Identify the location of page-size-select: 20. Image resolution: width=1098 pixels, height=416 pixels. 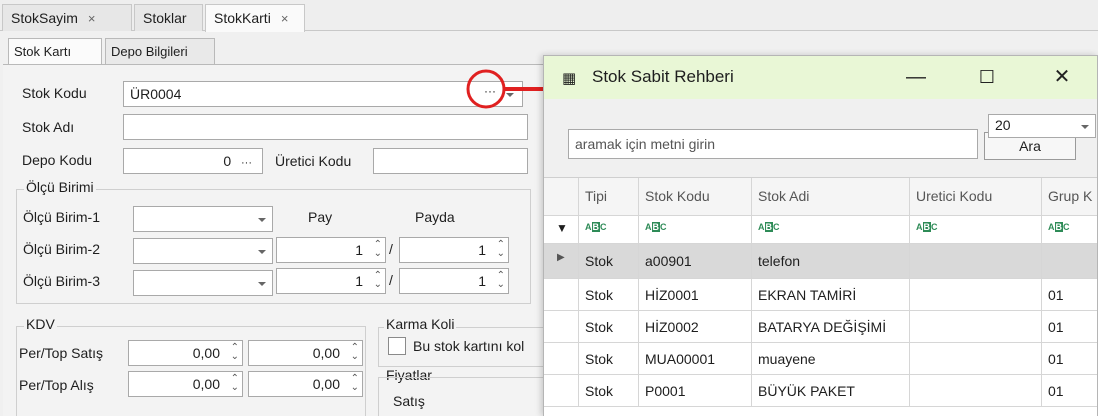
(1042, 126).